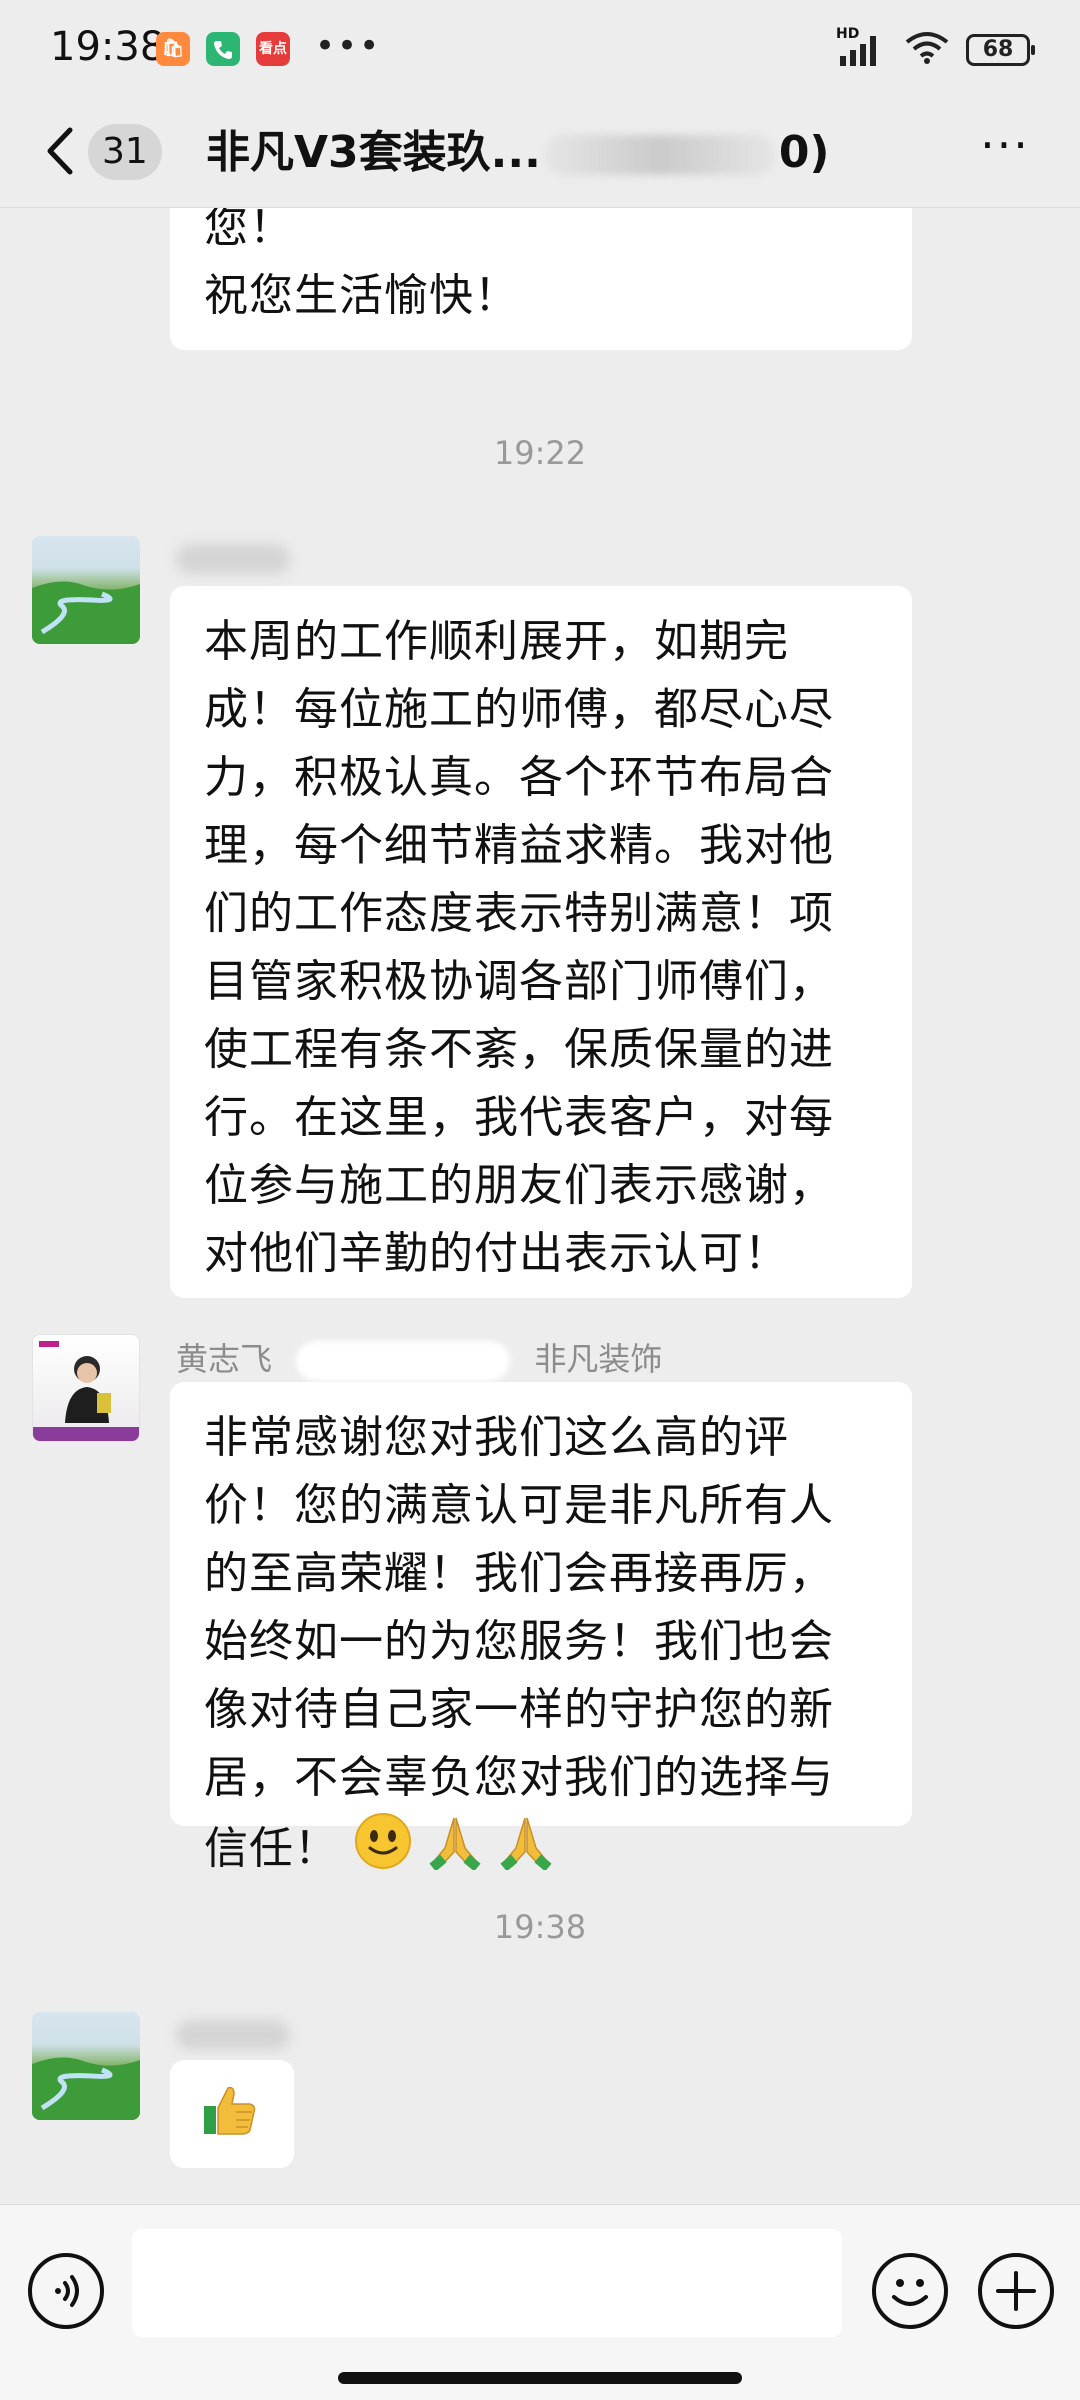 The width and height of the screenshot is (1080, 2400). Describe the element at coordinates (224, 1359) in the screenshot. I see `sender-name-text: 黄志飞` at that location.